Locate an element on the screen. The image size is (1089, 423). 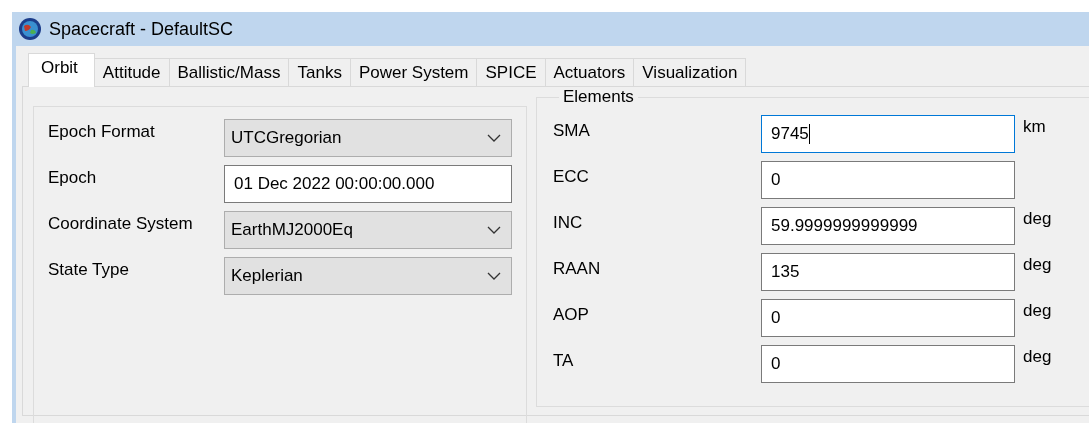
unit-label: km is located at coordinates (1034, 126).